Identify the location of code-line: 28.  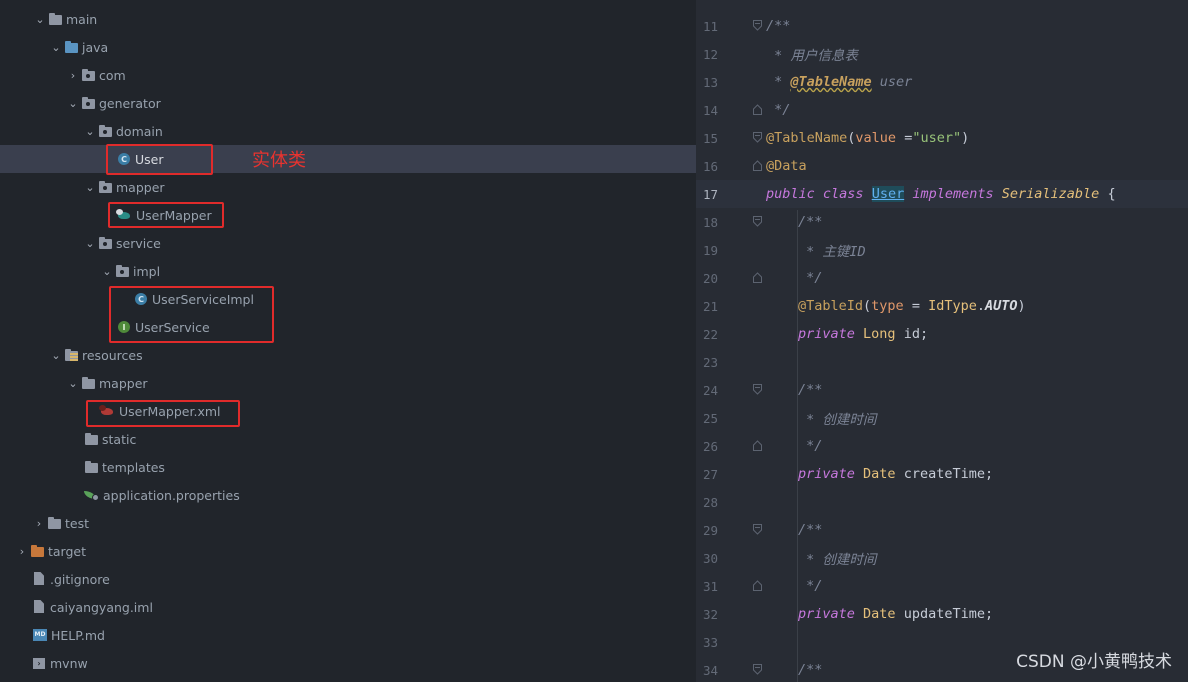
(942, 502).